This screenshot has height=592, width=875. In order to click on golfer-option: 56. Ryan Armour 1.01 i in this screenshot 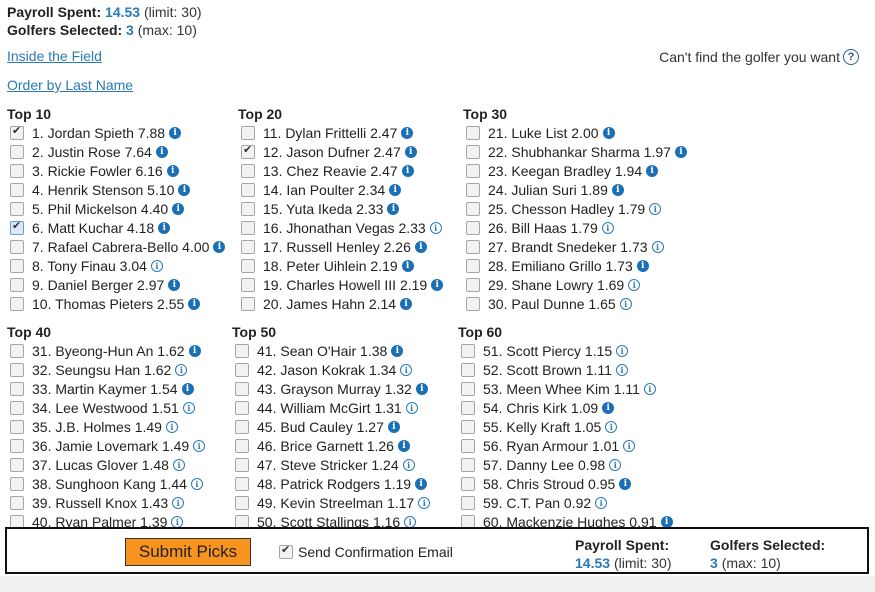, I will do `click(565, 445)`.